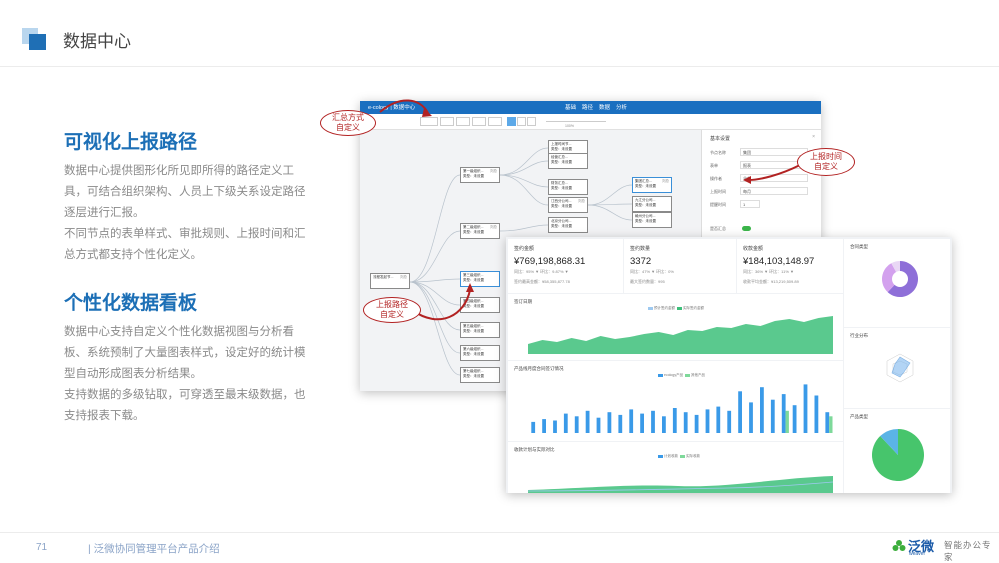 The width and height of the screenshot is (999, 563). What do you see at coordinates (899, 545) in the screenshot?
I see `leaf-icon` at bounding box center [899, 545].